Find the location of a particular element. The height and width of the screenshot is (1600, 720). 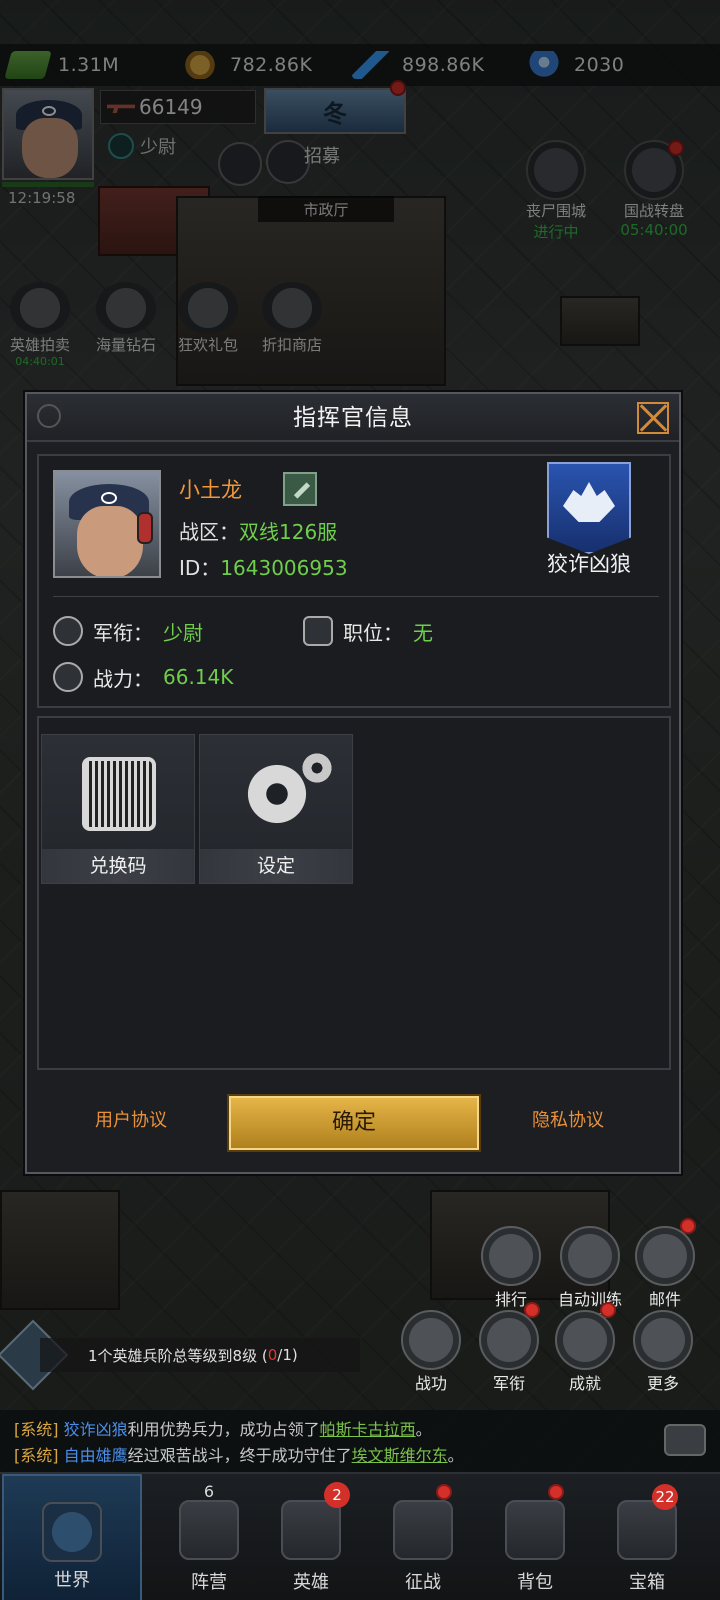

position-row: 职位： 无 is located at coordinates (368, 631).